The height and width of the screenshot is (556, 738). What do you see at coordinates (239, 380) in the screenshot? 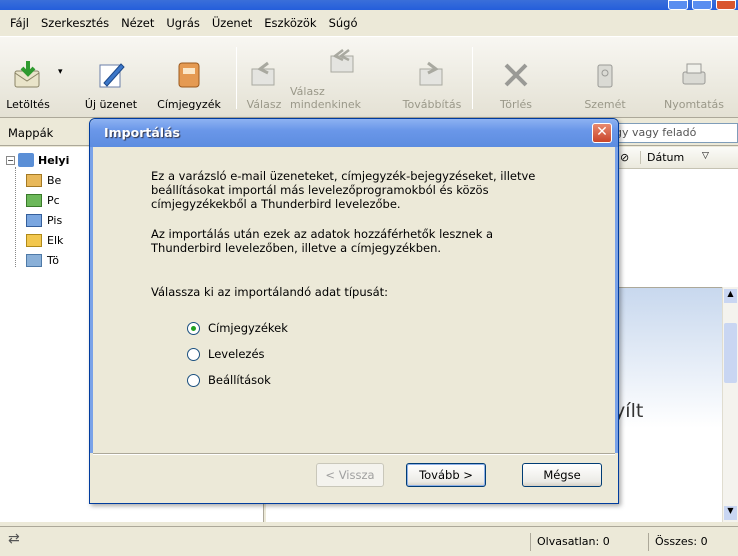
I see `option-label: Beállítások` at bounding box center [239, 380].